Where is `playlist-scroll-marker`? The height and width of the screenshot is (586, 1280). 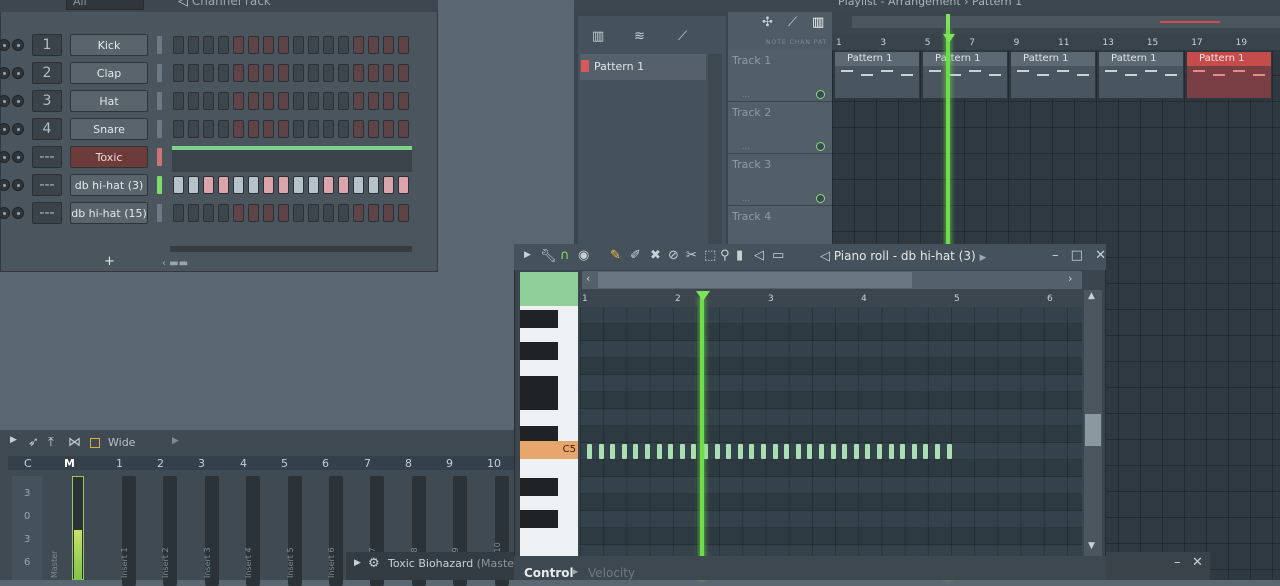
playlist-scroll-marker is located at coordinates (948, 22).